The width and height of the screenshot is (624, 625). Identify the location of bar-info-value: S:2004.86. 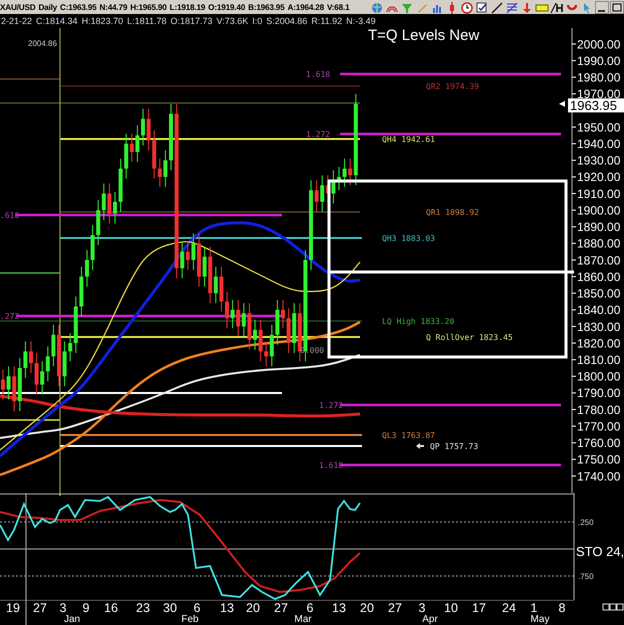
(287, 21).